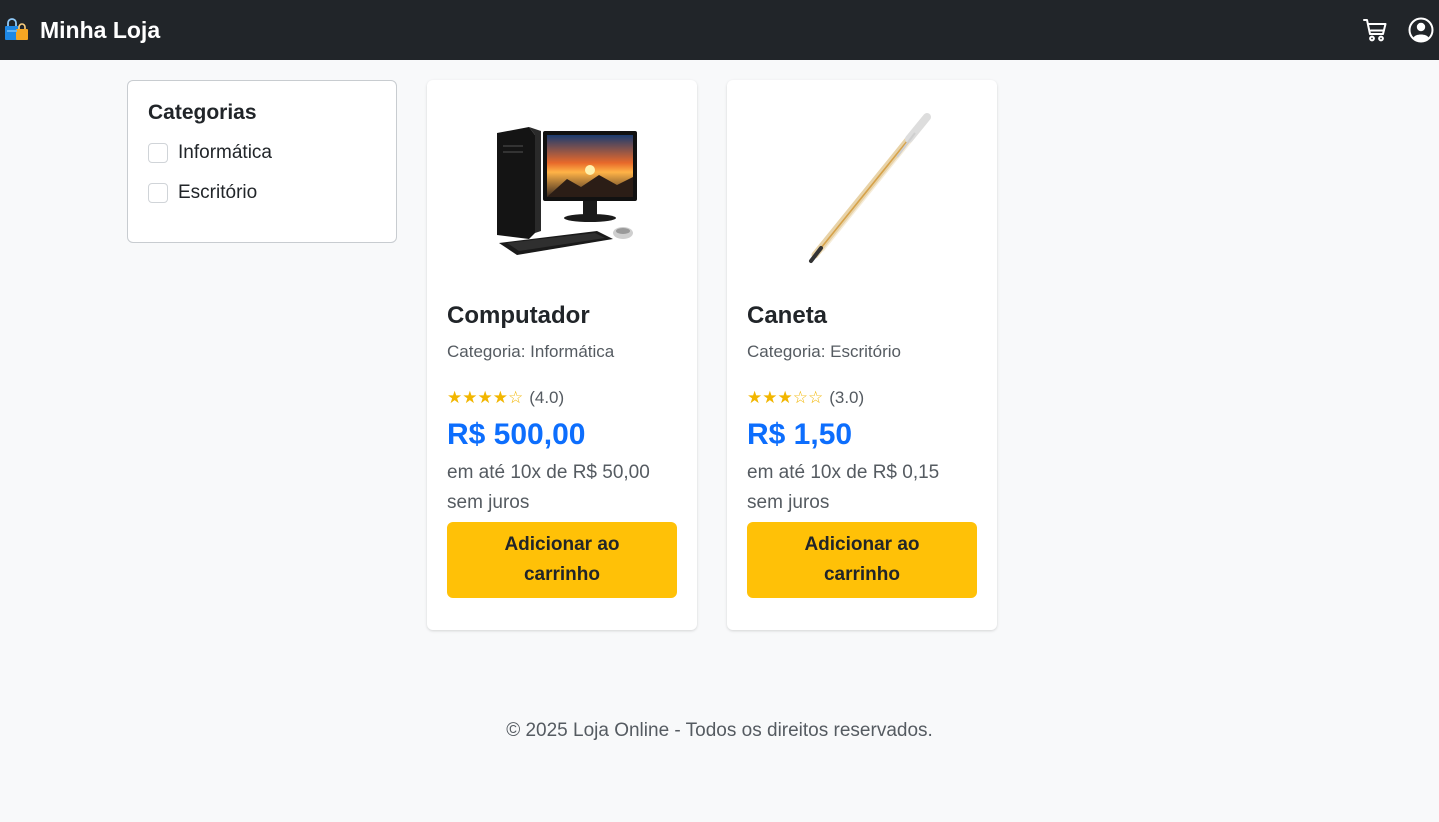 Image resolution: width=1439 pixels, height=822 pixels. Describe the element at coordinates (516, 434) in the screenshot. I see `product-price: R$ 500,00` at that location.